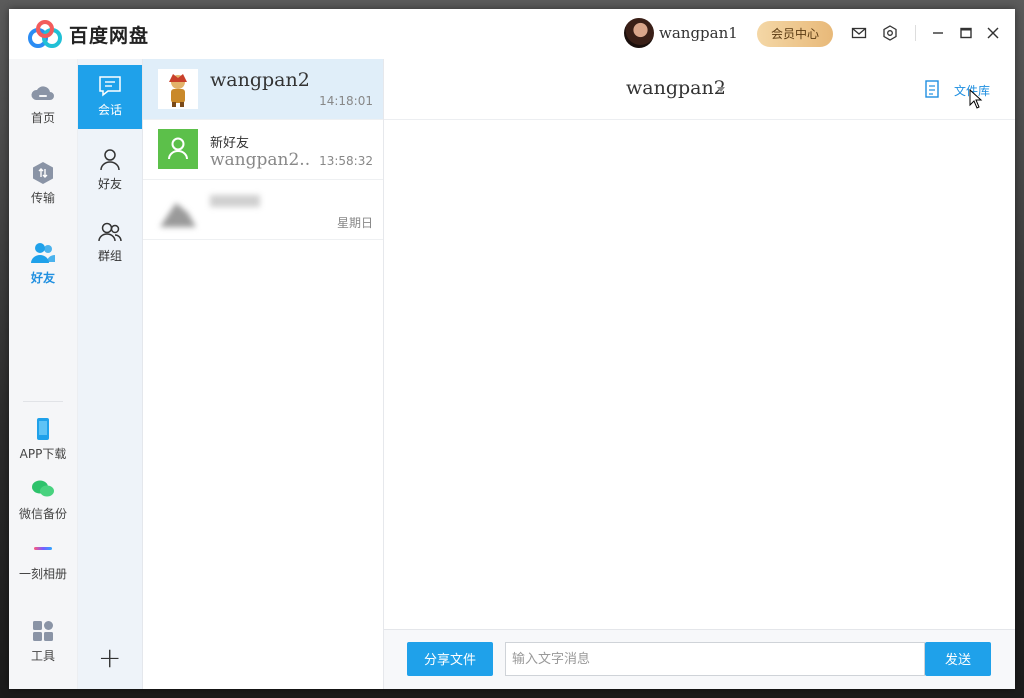 Image resolution: width=1024 pixels, height=698 pixels. What do you see at coordinates (109, 36) in the screenshot?
I see `app-brand: 百度网盘` at bounding box center [109, 36].